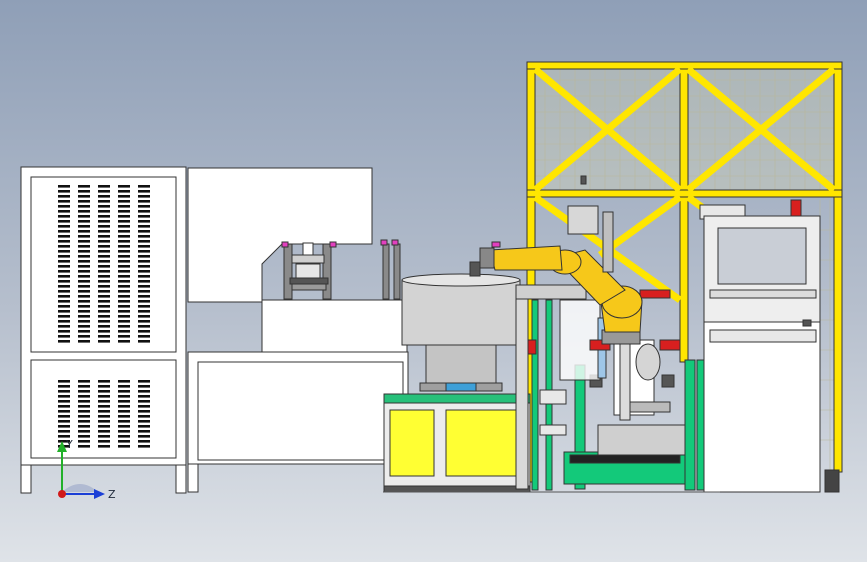 This screenshot has width=867, height=562. What do you see at coordinates (80, 488) in the screenshot?
I see `triad-plane-indicator` at bounding box center [80, 488].